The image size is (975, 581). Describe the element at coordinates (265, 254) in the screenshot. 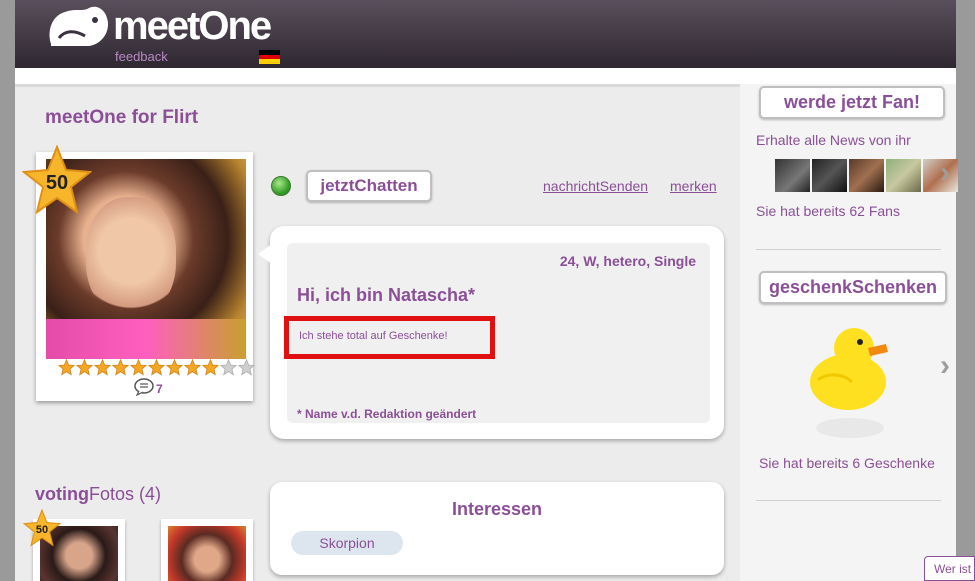

I see `bubble-tail` at that location.